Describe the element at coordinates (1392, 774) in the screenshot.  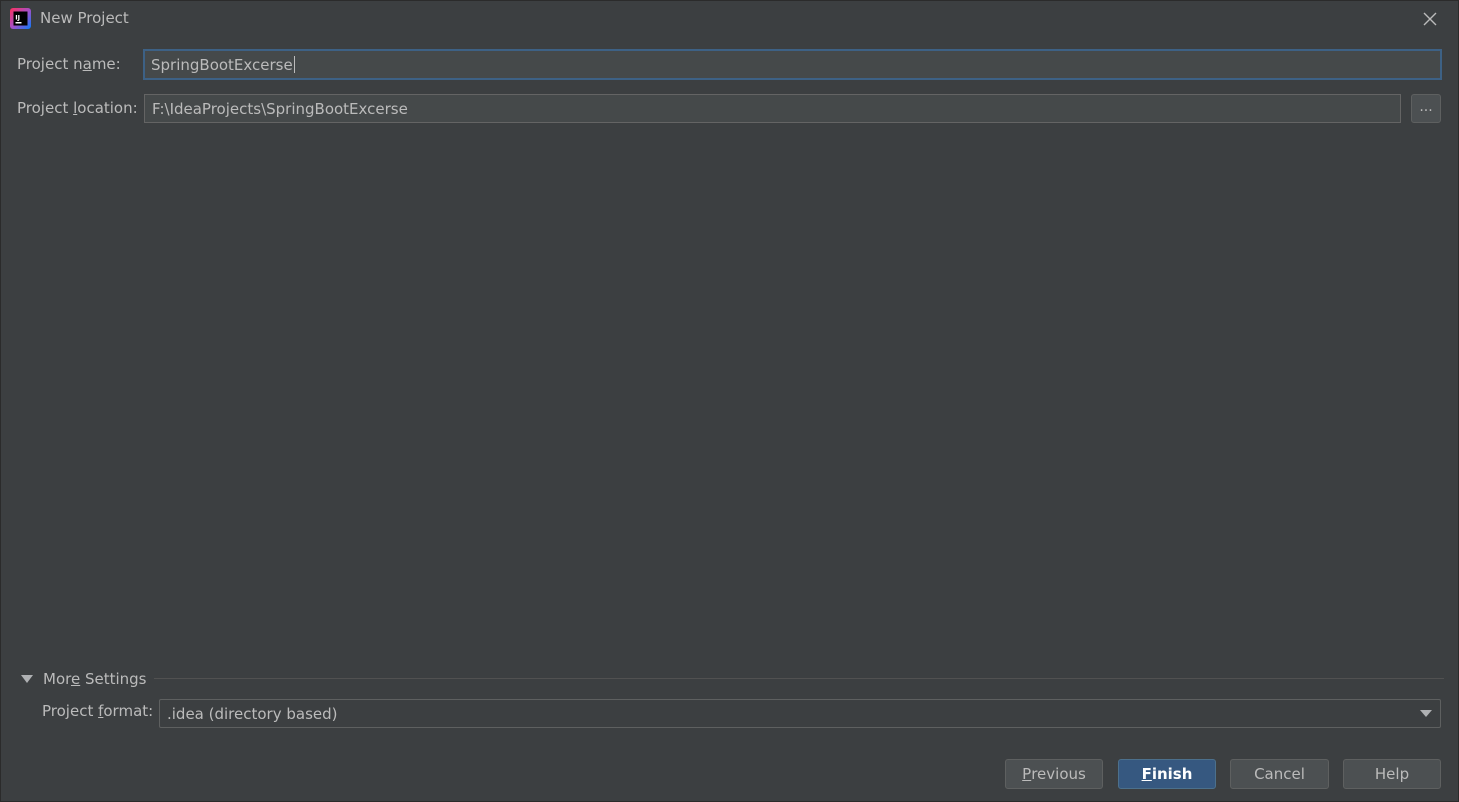
I see `help-button: Help` at that location.